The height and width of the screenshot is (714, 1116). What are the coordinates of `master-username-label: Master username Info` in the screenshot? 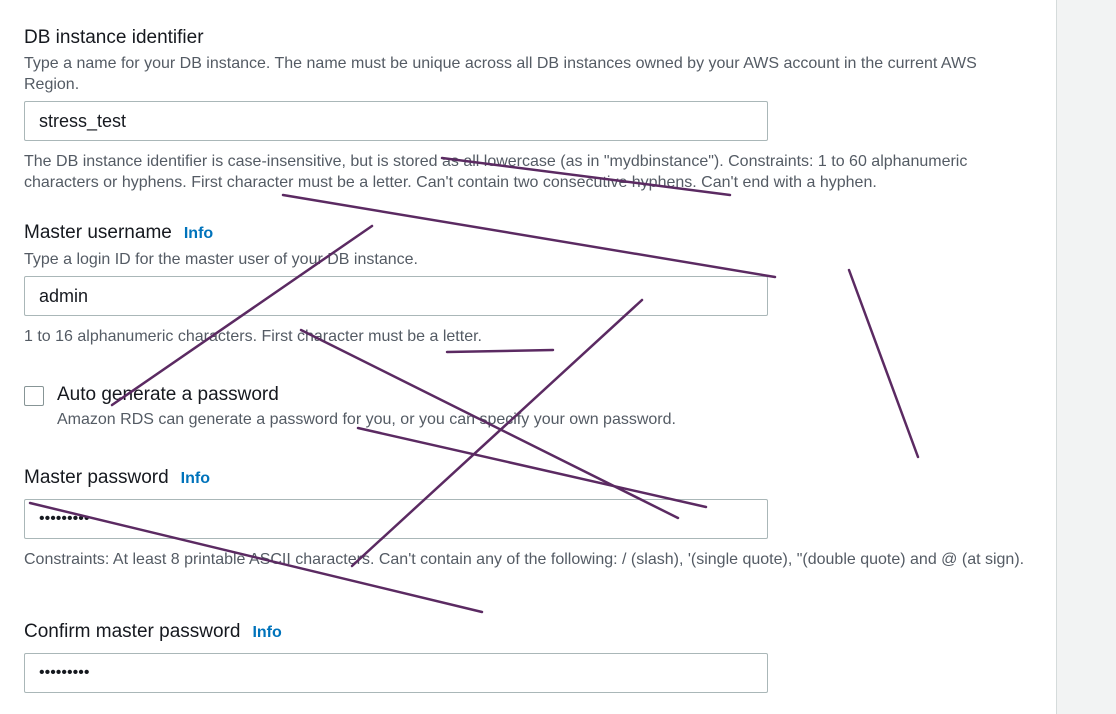 It's located at (118, 233).